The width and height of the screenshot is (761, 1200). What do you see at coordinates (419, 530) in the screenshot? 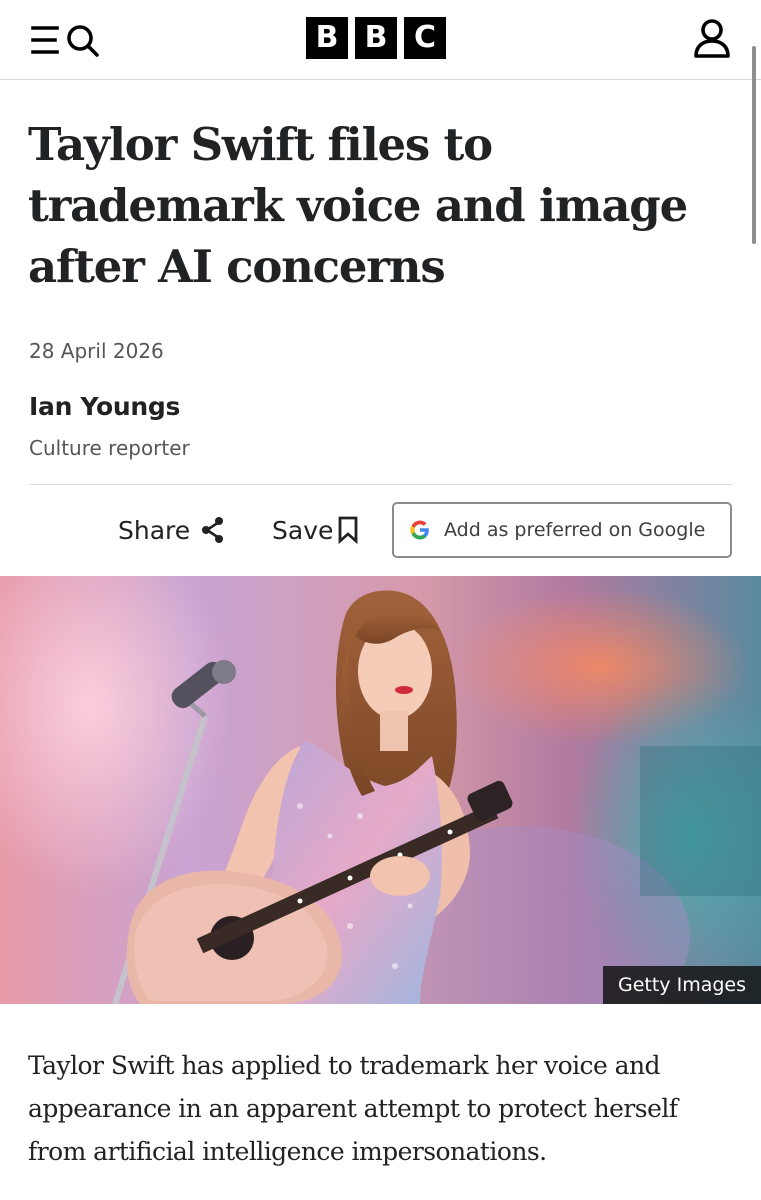
I see `google-logo-icon` at bounding box center [419, 530].